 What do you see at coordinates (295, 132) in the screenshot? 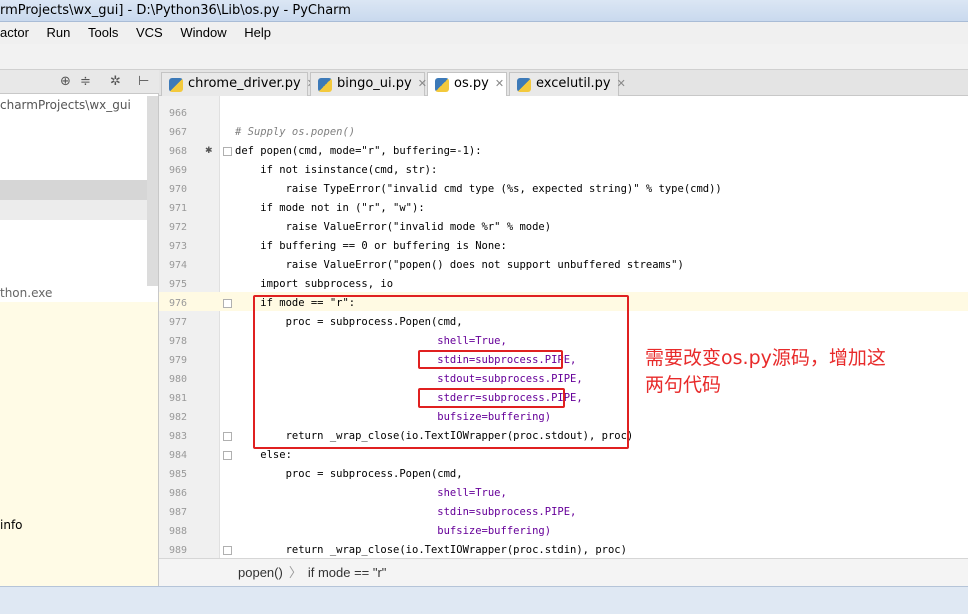
I see `code-line: # Supply os.popen()` at bounding box center [295, 132].